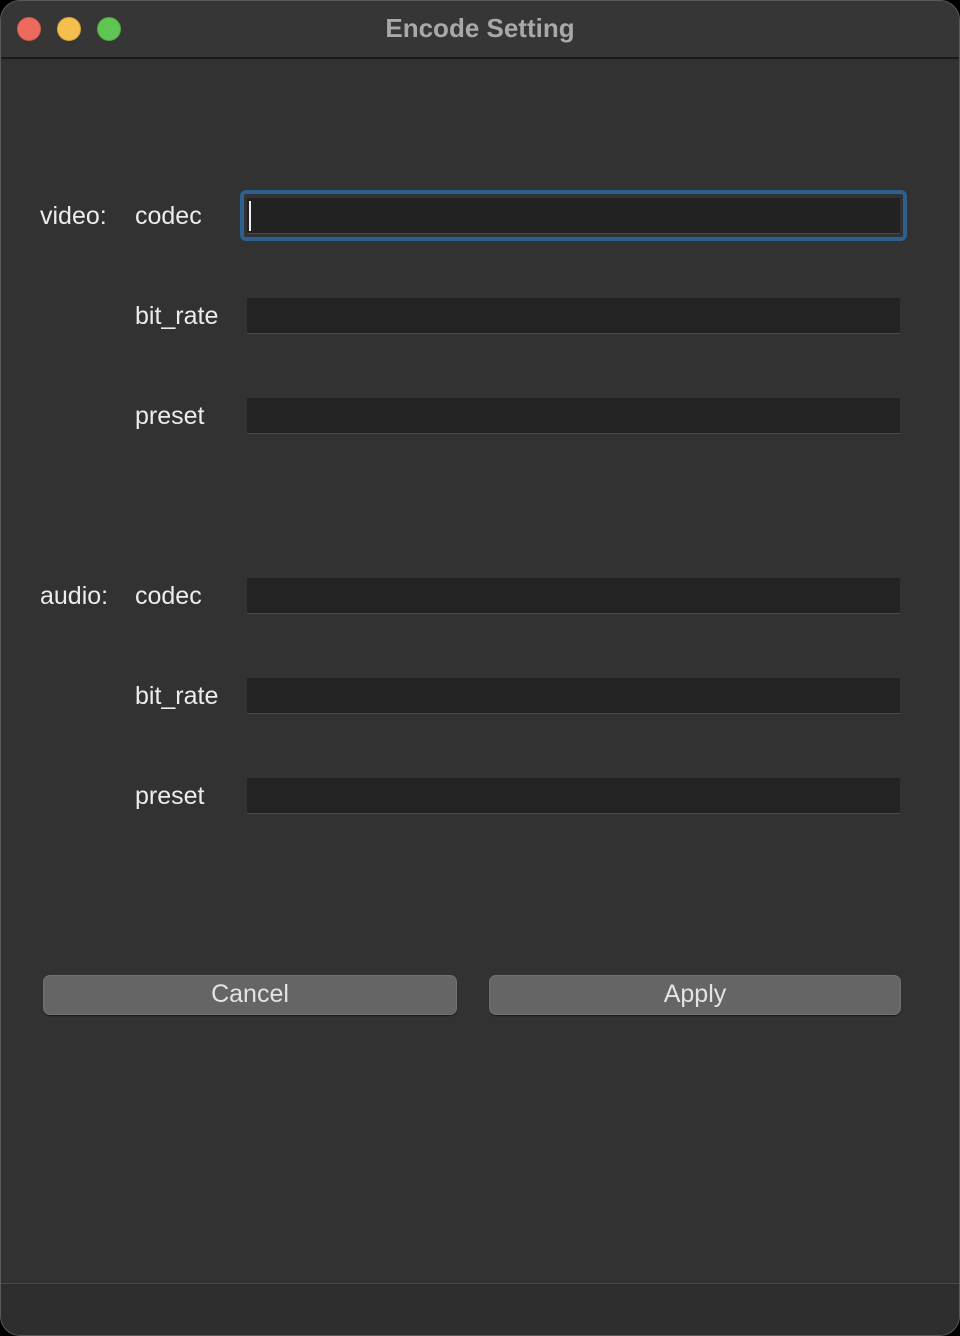 The image size is (960, 1336). I want to click on cancel-button: Cancel, so click(250, 995).